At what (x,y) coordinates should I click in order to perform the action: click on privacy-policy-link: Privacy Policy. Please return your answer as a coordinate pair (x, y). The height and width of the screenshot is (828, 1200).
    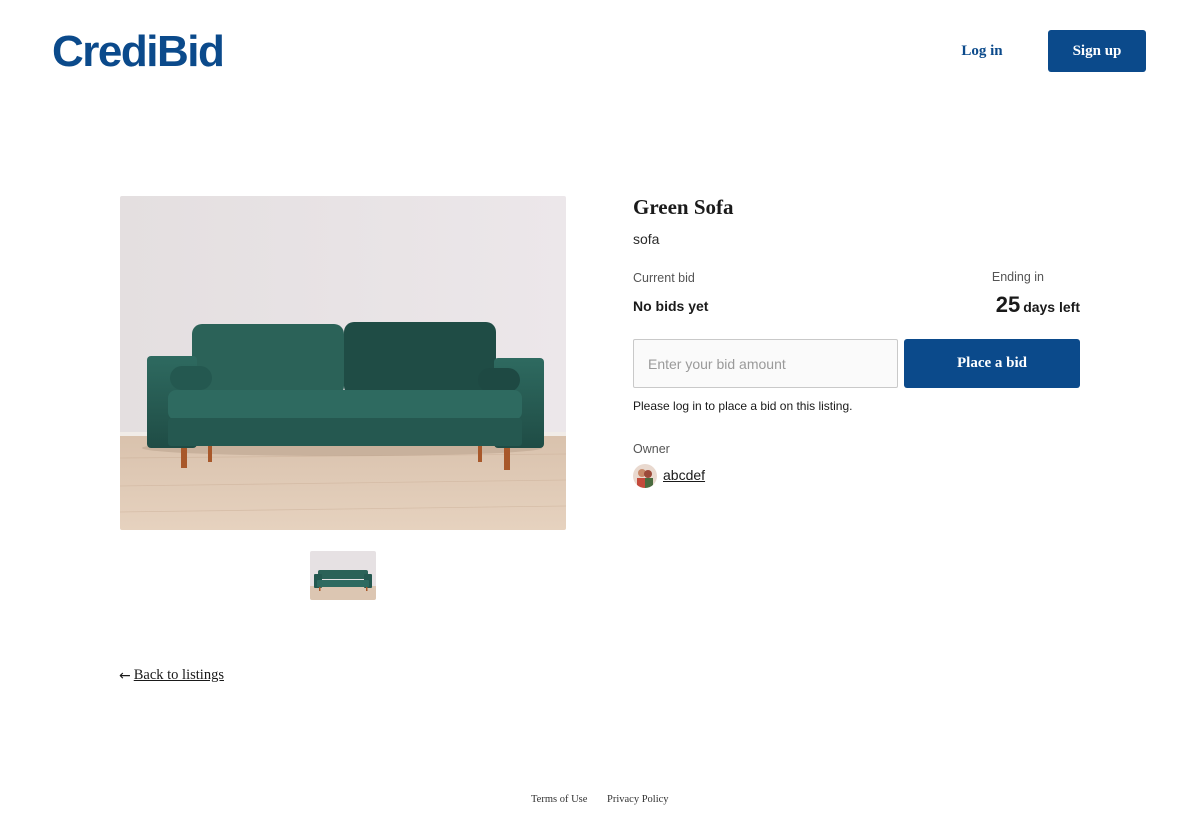
    Looking at the image, I should click on (638, 799).